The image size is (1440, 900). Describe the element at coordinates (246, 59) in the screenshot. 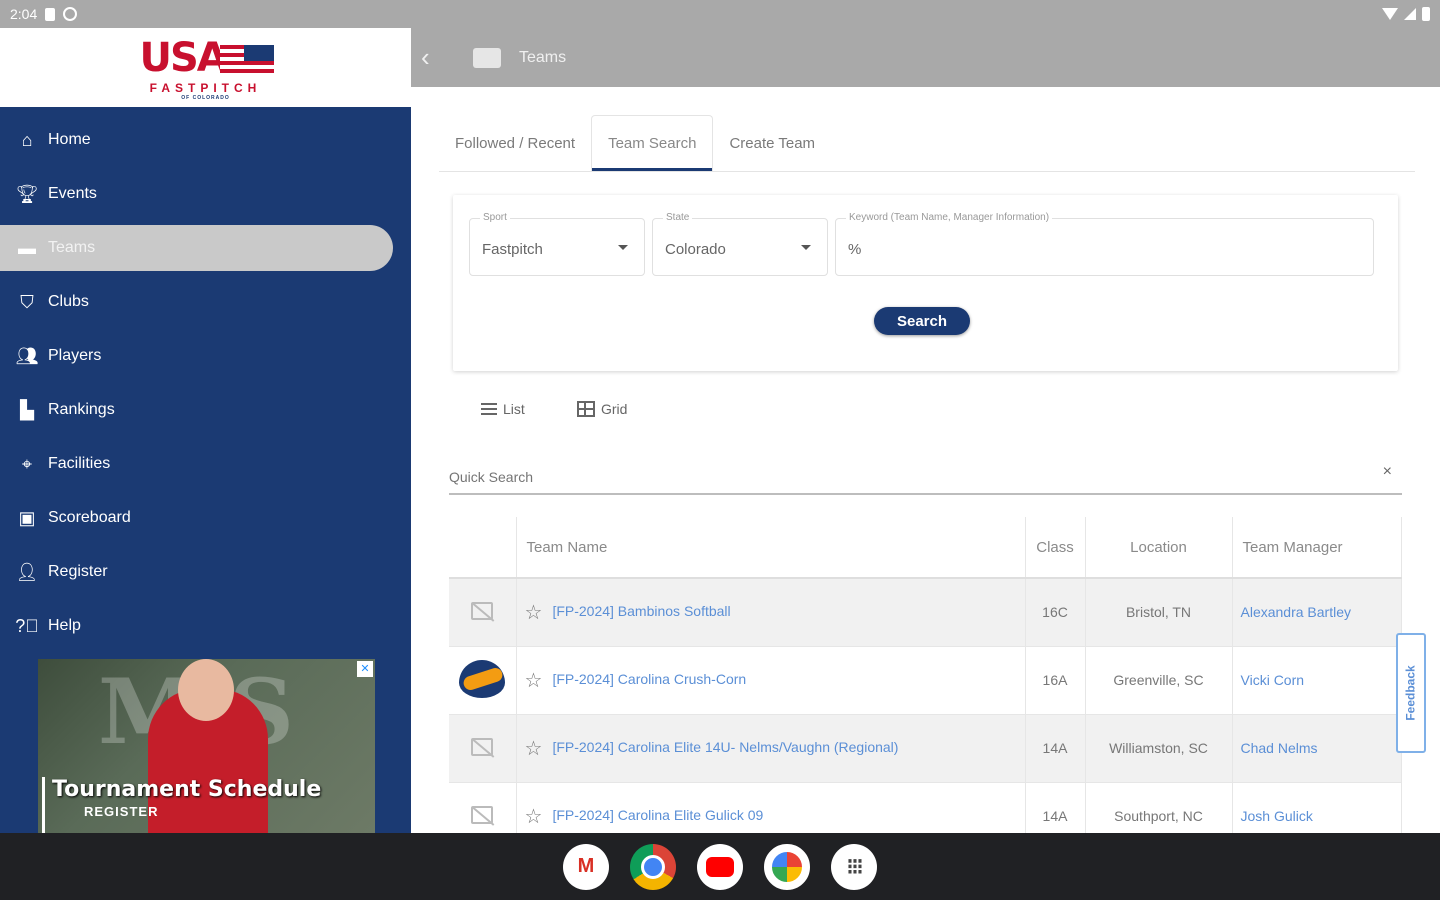

I see `flag-icon` at that location.